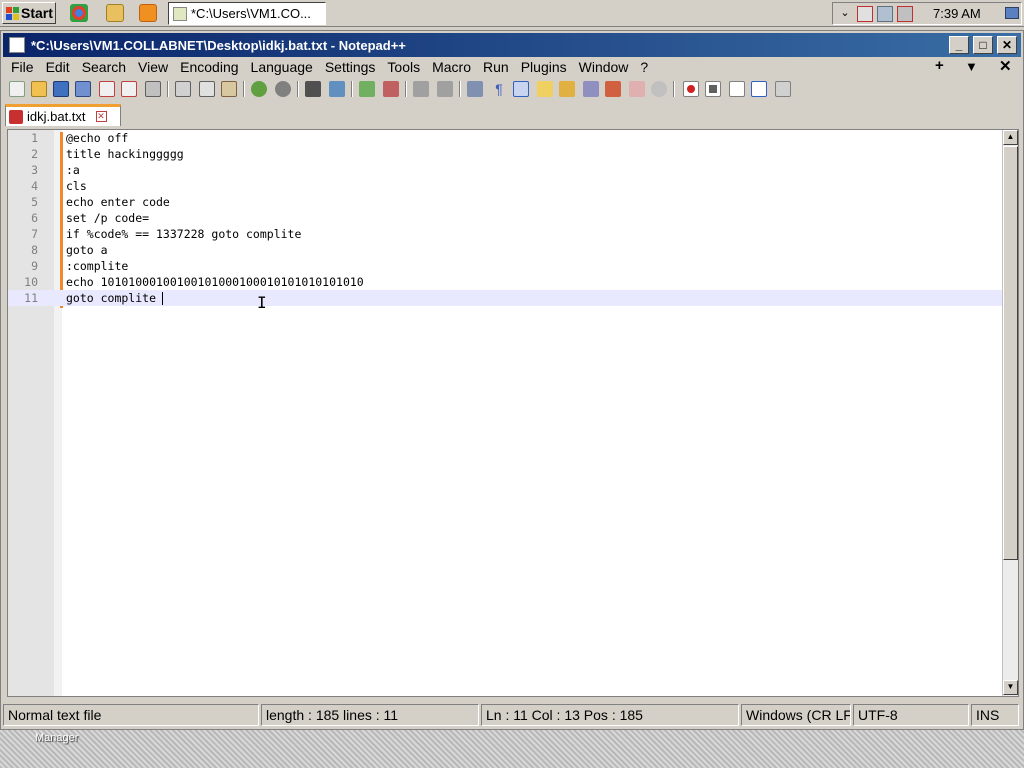 The image size is (1024, 768). What do you see at coordinates (644, 67) in the screenshot?
I see `menu-help: ?` at bounding box center [644, 67].